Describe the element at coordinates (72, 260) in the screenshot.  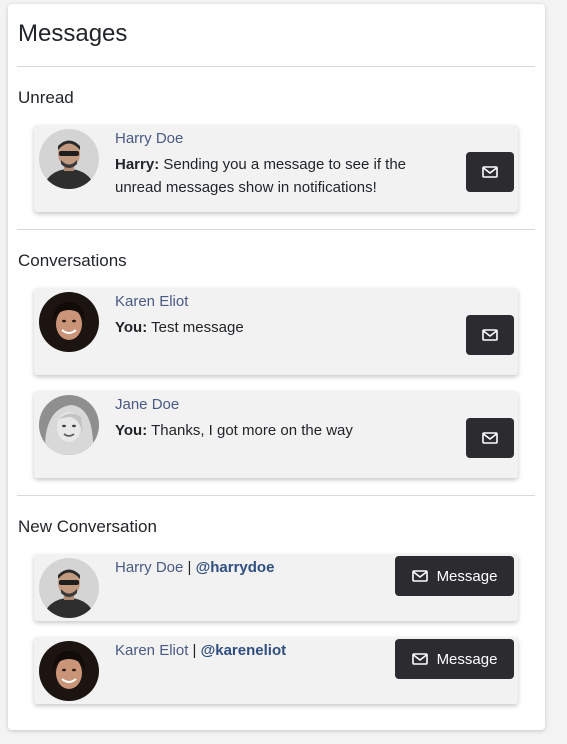
I see `section-title-conversations: Conversations` at that location.